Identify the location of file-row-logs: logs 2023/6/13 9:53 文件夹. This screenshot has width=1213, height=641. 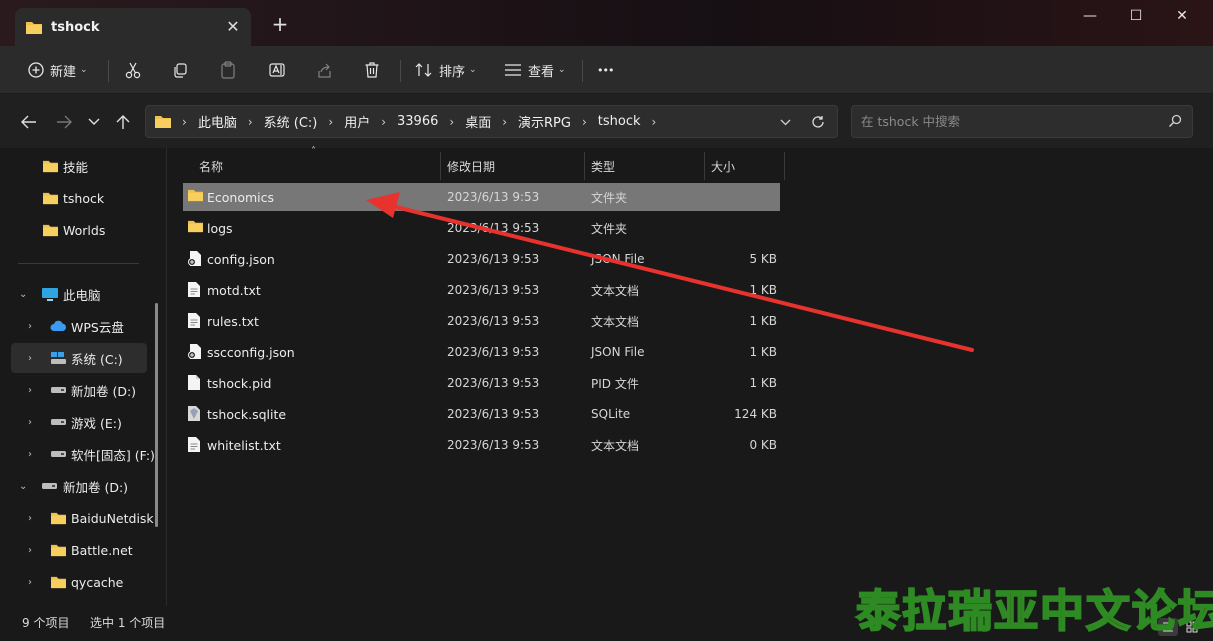
(481, 228).